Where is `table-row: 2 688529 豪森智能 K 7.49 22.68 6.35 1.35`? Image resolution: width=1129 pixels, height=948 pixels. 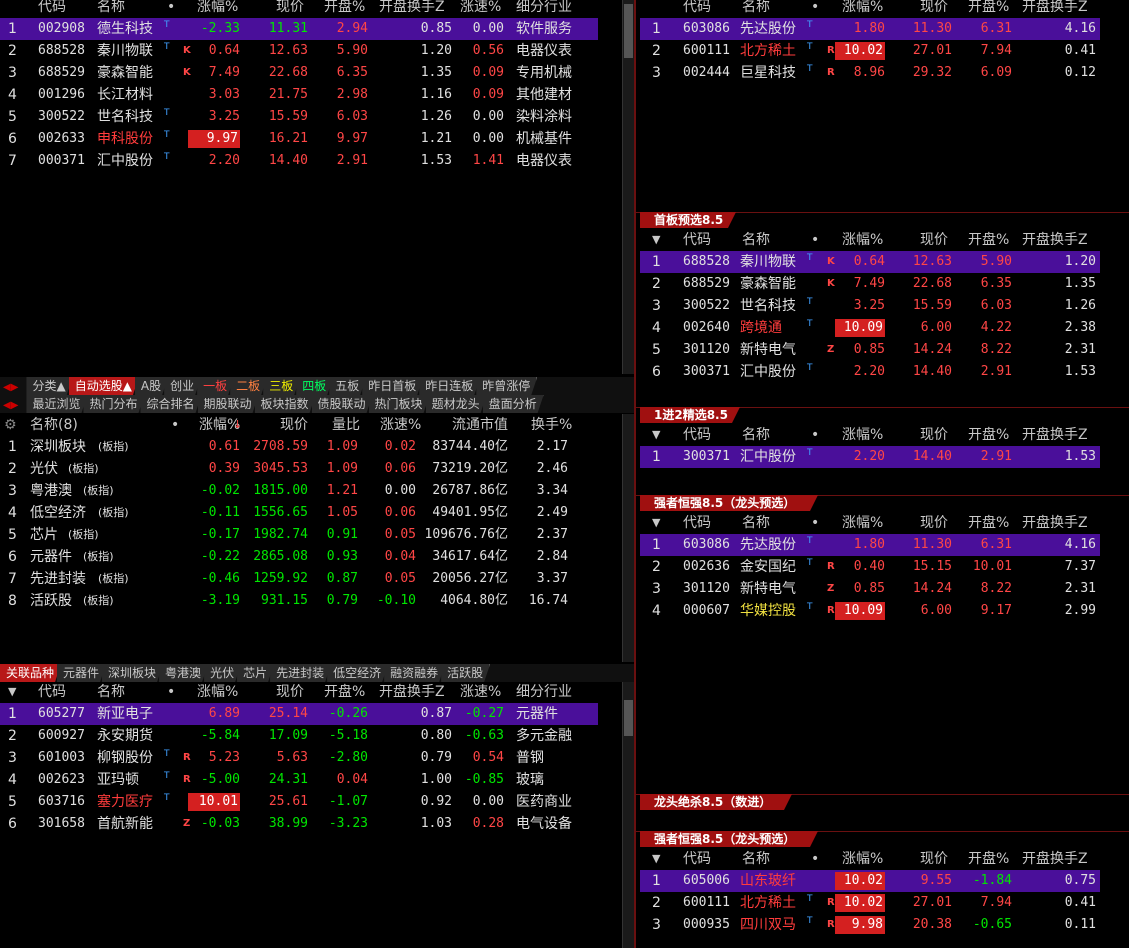
table-row: 2 688529 豪森智能 K 7.49 22.68 6.35 1.35 is located at coordinates (884, 284).